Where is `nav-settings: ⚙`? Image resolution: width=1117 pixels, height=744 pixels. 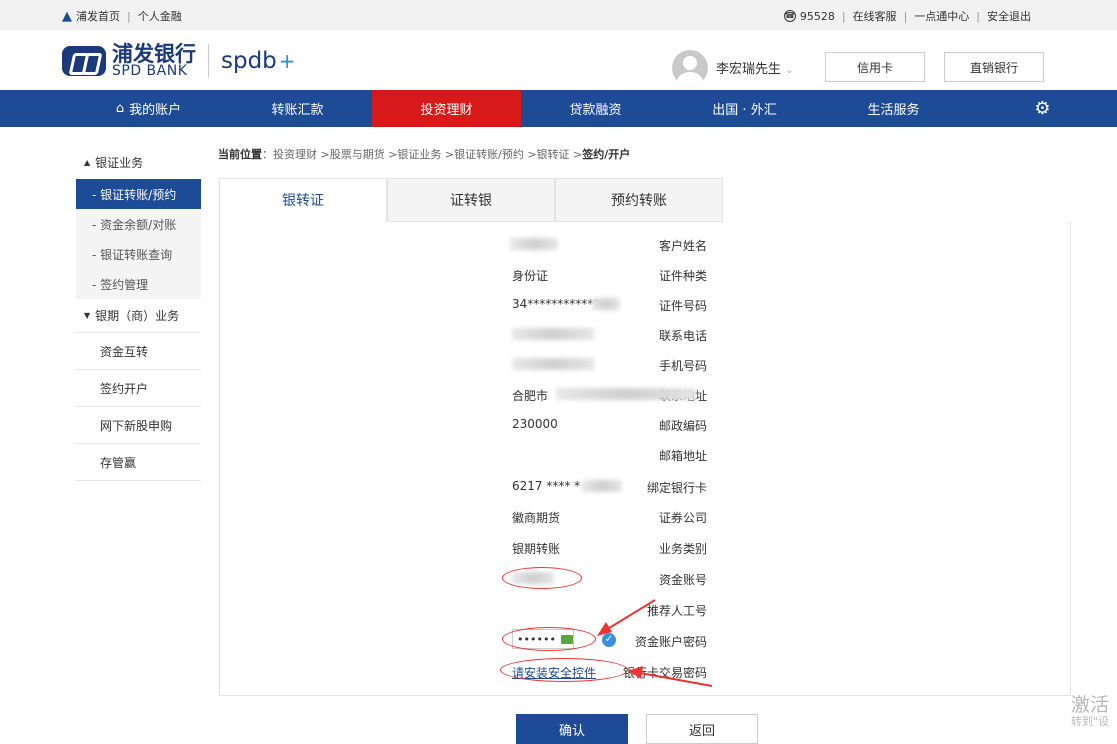
nav-settings: ⚙ is located at coordinates (1042, 108).